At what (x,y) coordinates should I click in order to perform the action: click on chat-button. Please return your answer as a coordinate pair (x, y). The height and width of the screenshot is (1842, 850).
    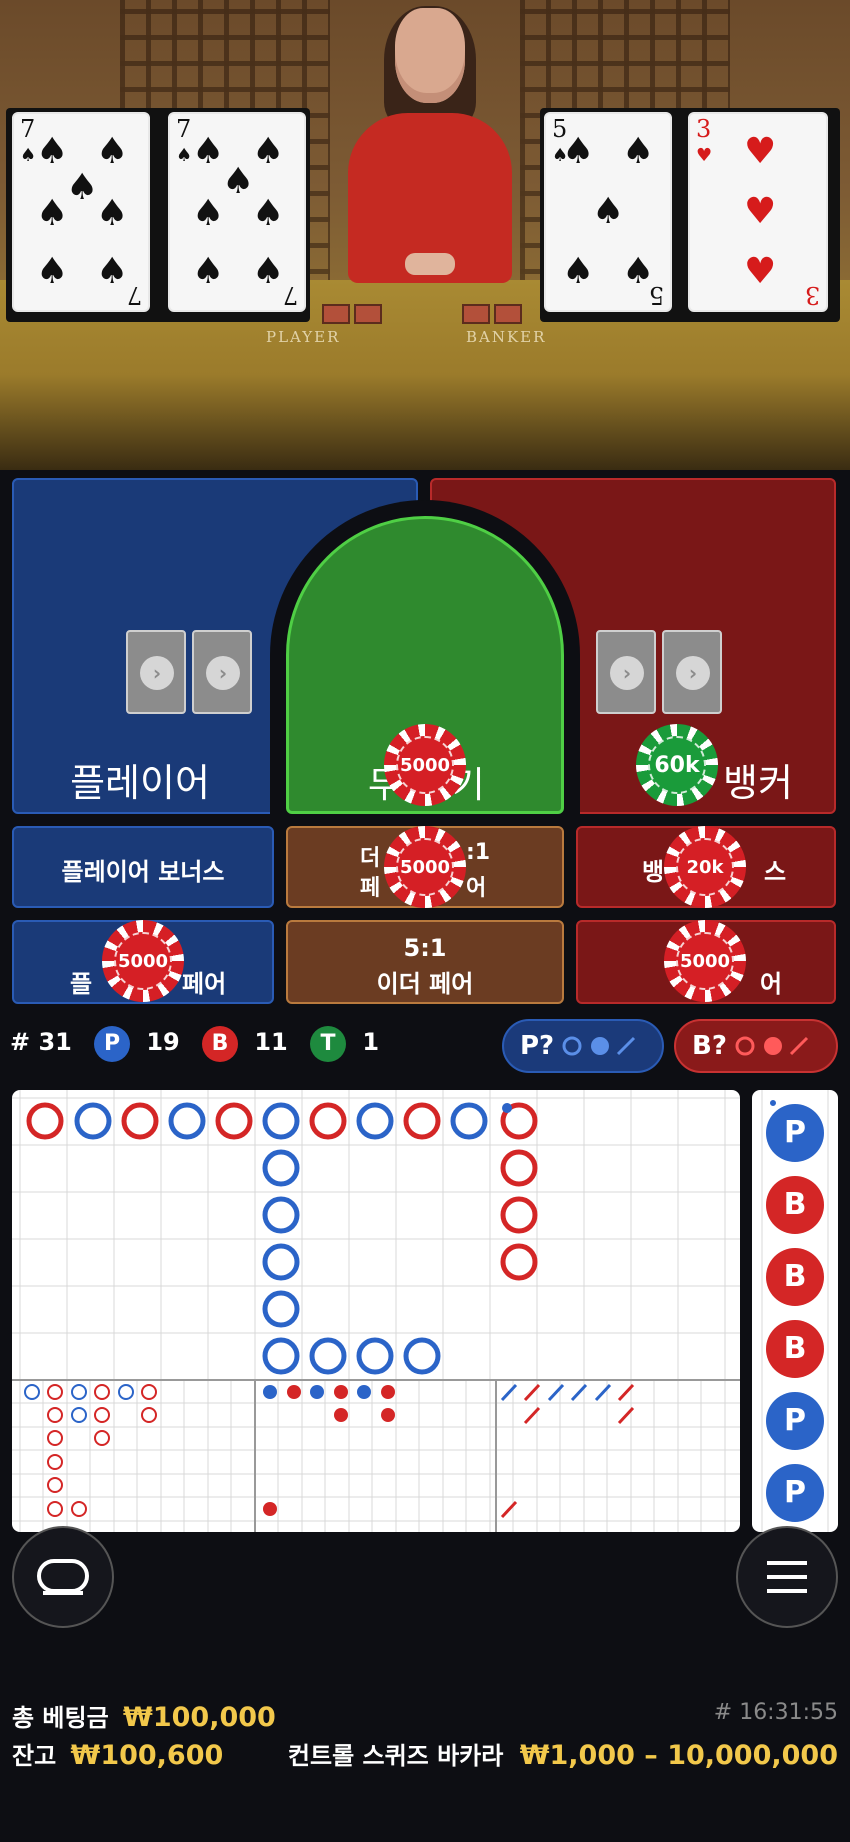
    Looking at the image, I should click on (63, 1577).